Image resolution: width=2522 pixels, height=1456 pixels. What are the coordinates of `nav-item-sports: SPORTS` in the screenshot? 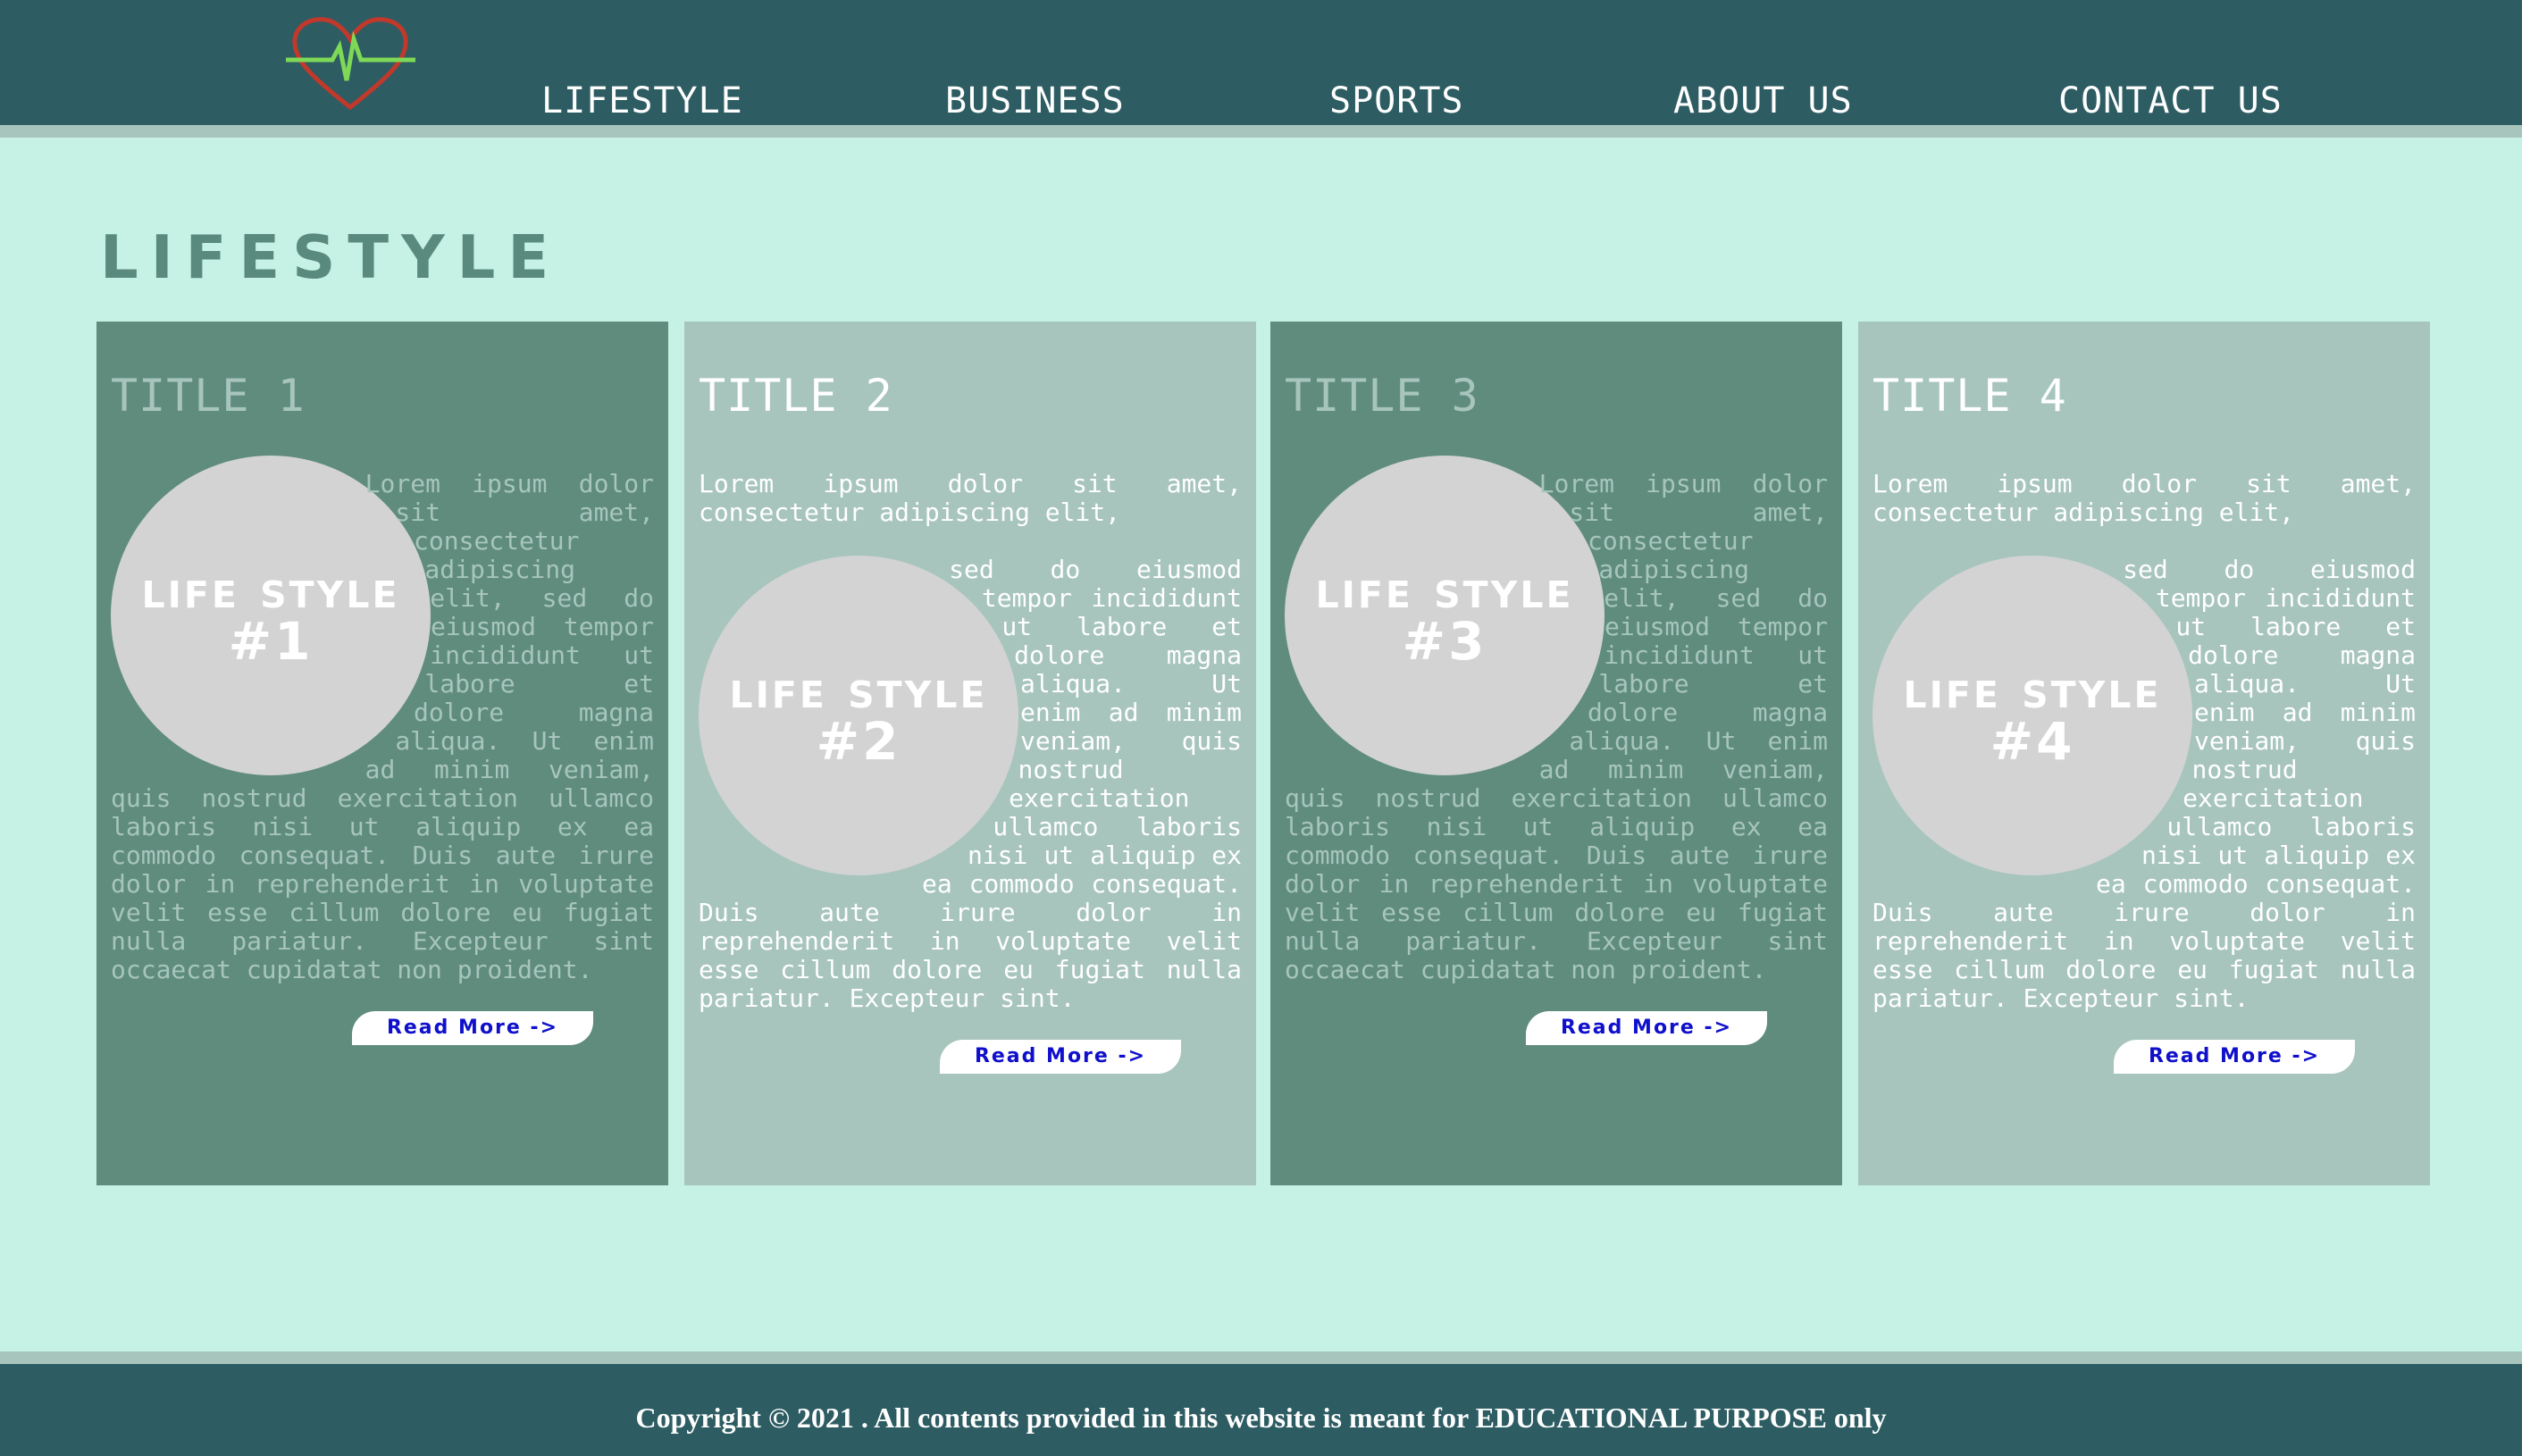 It's located at (1396, 101).